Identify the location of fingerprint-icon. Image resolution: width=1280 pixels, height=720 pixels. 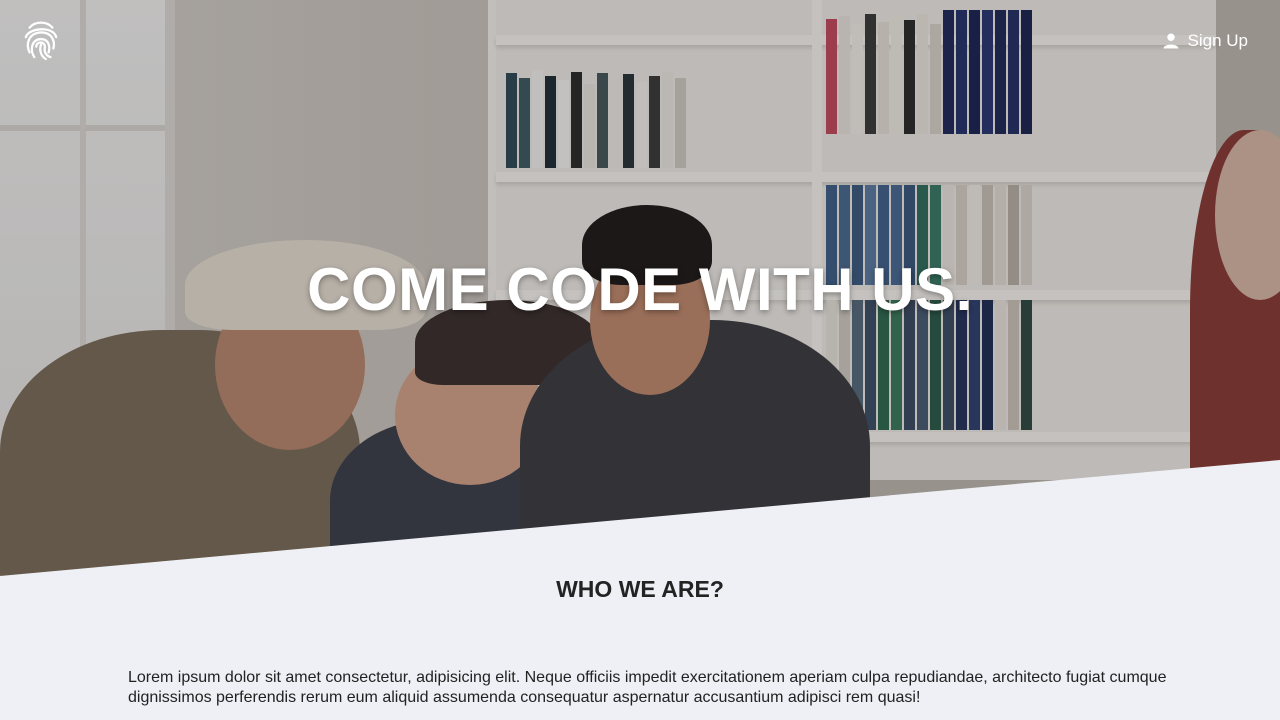
(41, 40).